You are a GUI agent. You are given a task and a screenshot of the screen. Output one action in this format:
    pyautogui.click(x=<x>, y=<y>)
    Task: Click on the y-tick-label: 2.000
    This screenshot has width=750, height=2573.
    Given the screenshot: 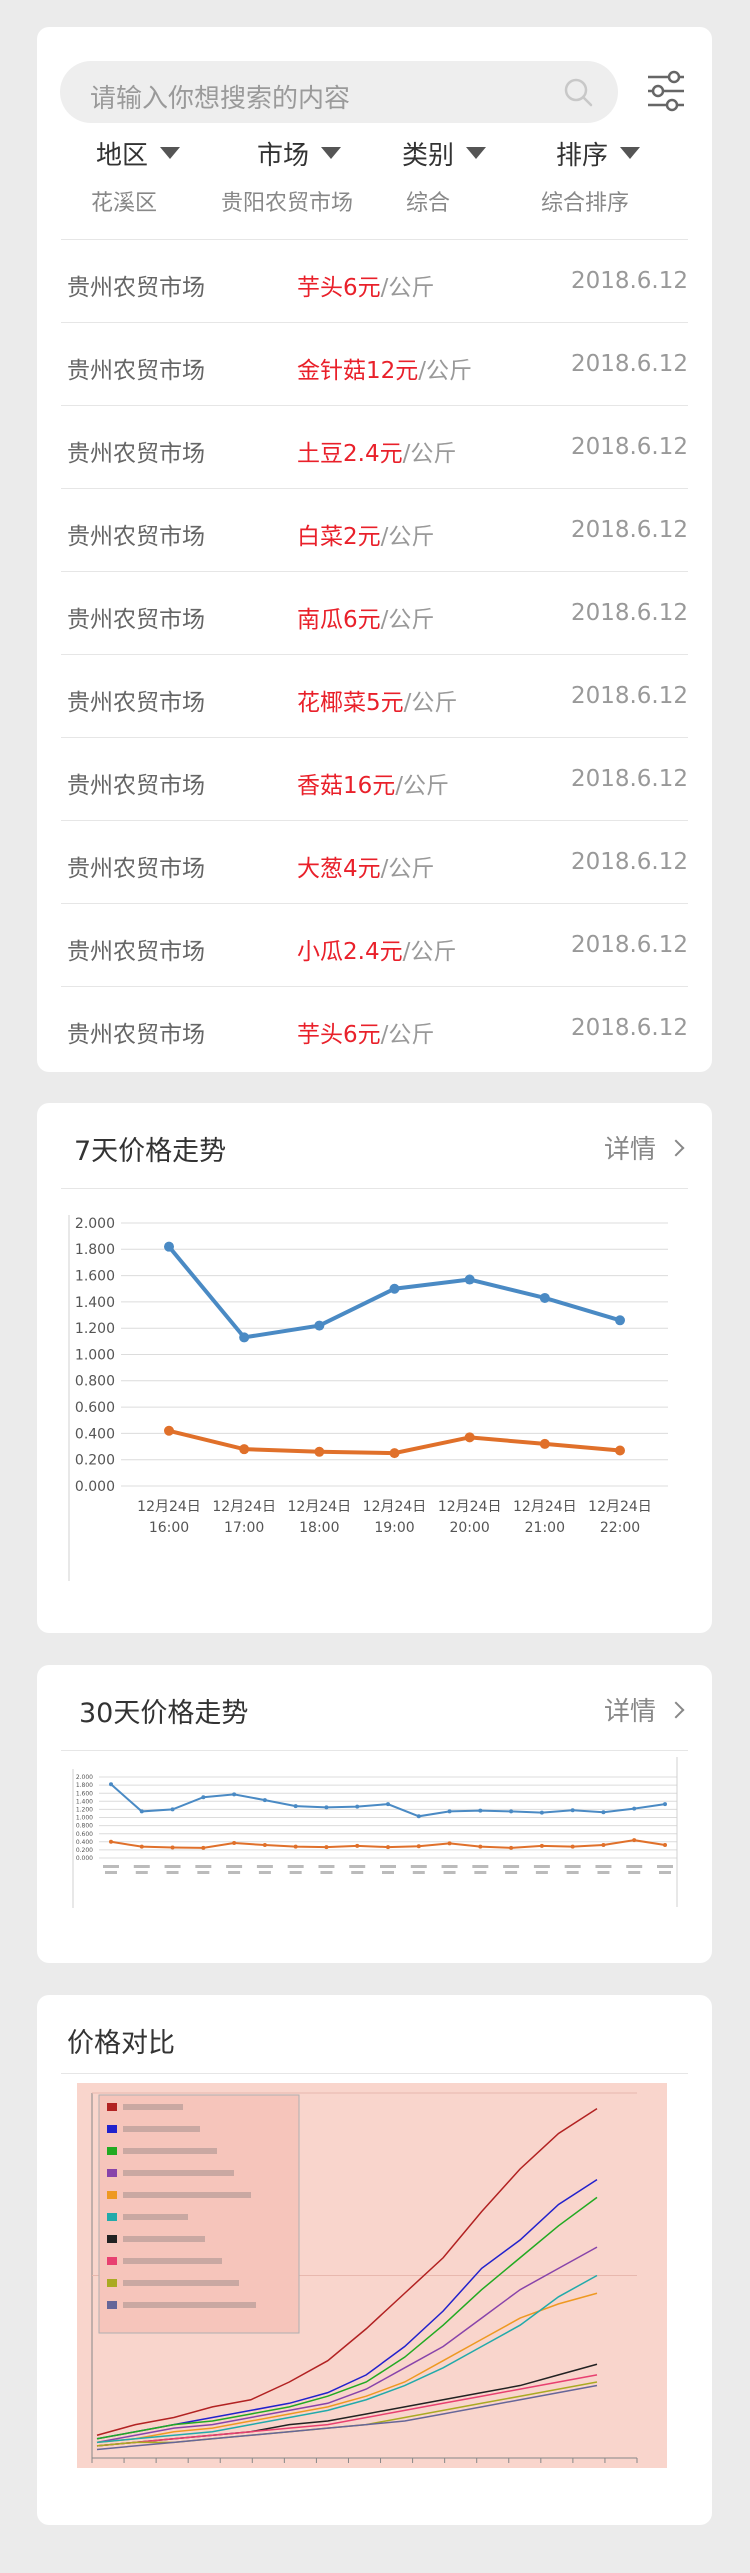 What is the action you would take?
    pyautogui.click(x=84, y=1777)
    